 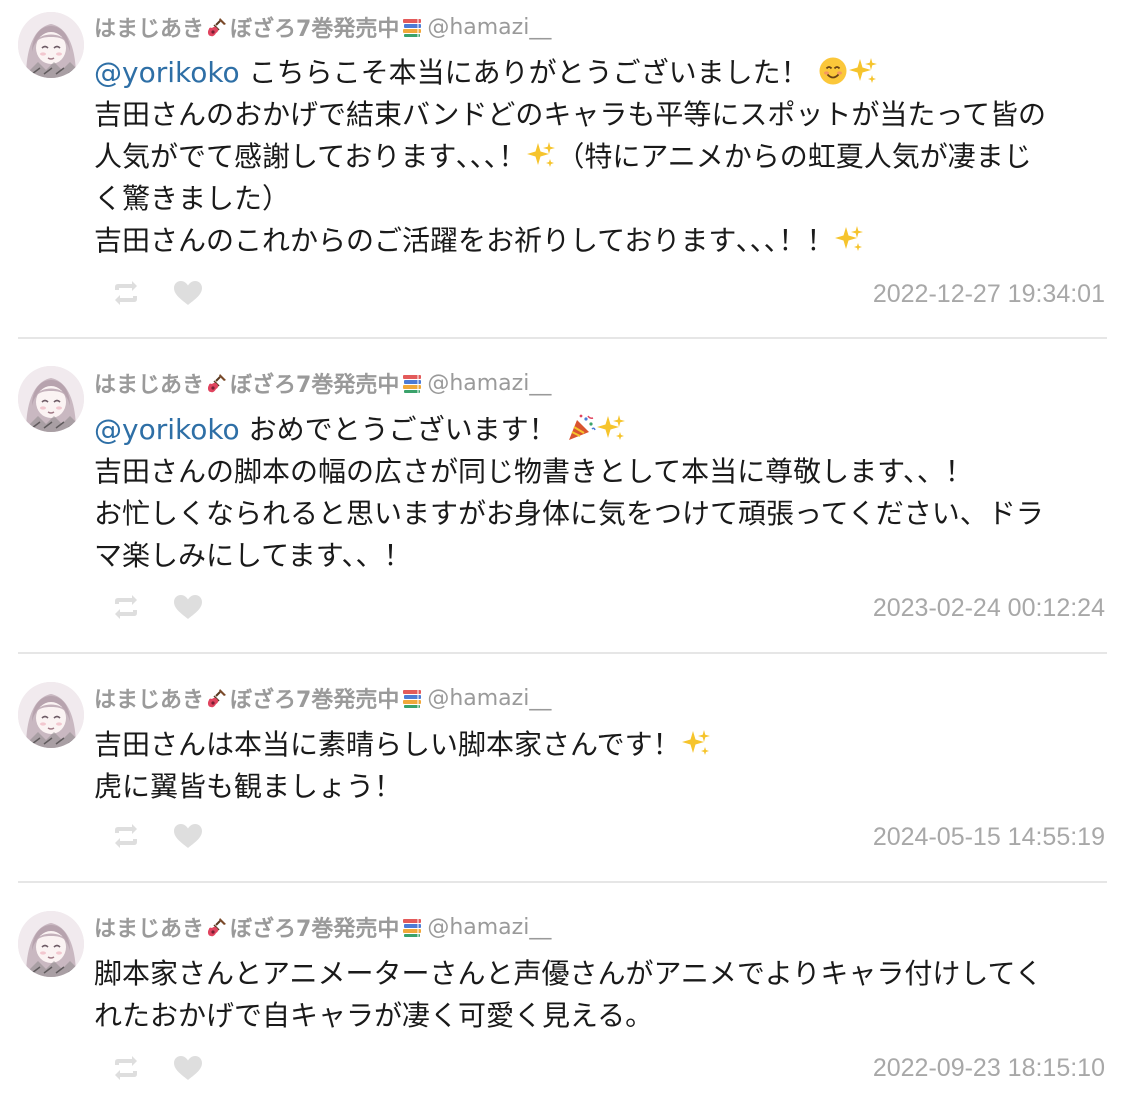 I want to click on timestamp: 2024-05-15 14:55:19, so click(x=988, y=837).